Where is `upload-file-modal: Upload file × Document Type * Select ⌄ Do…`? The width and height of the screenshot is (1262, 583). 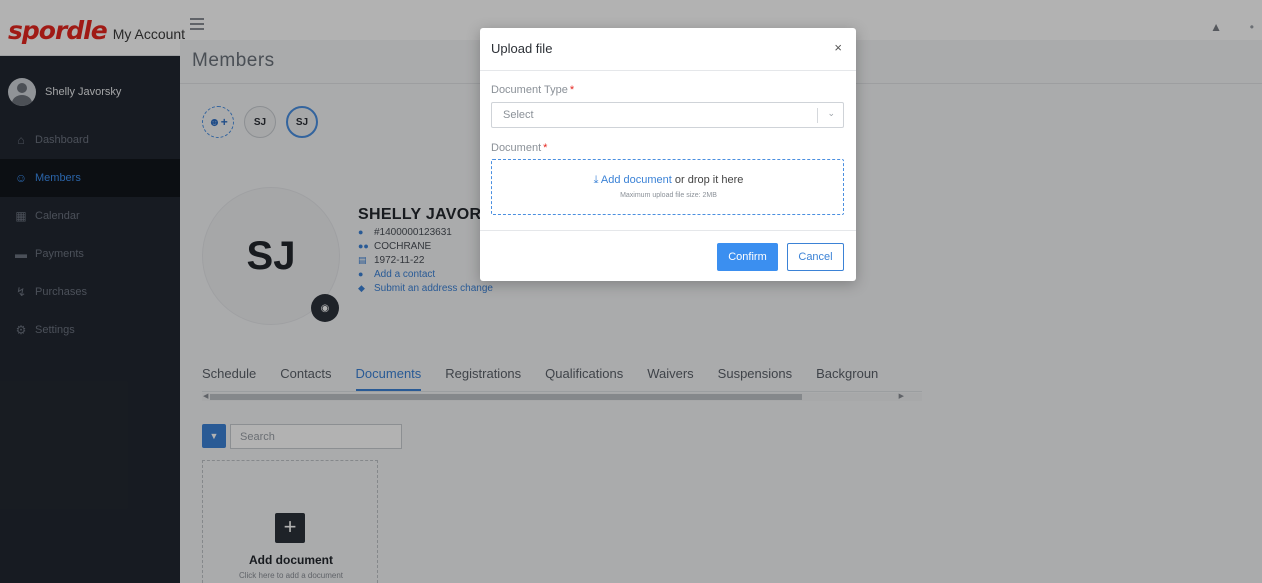 upload-file-modal: Upload file × Document Type * Select ⌄ Do… is located at coordinates (668, 154).